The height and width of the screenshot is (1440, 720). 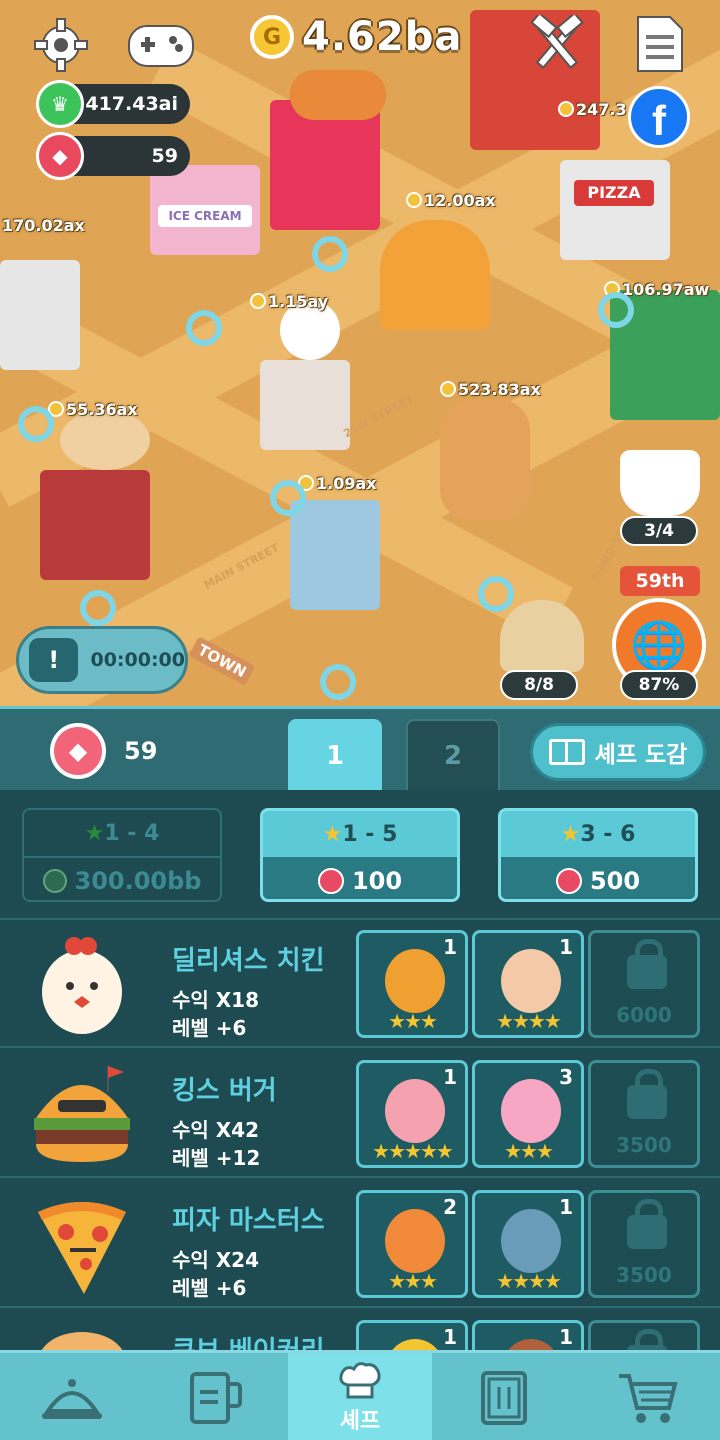 What do you see at coordinates (542, 636) in the screenshot?
I see `explorer-bird-icon` at bounding box center [542, 636].